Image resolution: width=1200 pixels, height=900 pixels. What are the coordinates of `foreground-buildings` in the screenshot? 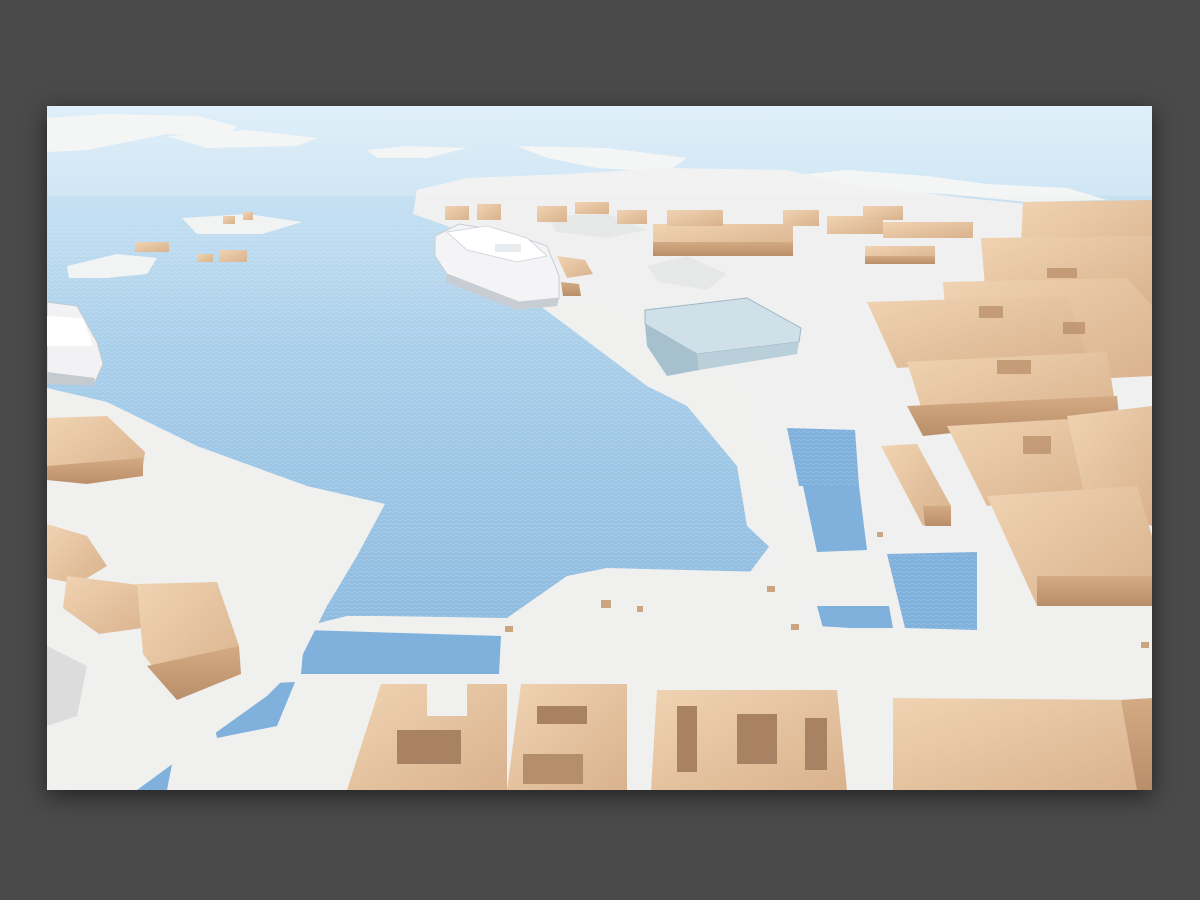 It's located at (749, 737).